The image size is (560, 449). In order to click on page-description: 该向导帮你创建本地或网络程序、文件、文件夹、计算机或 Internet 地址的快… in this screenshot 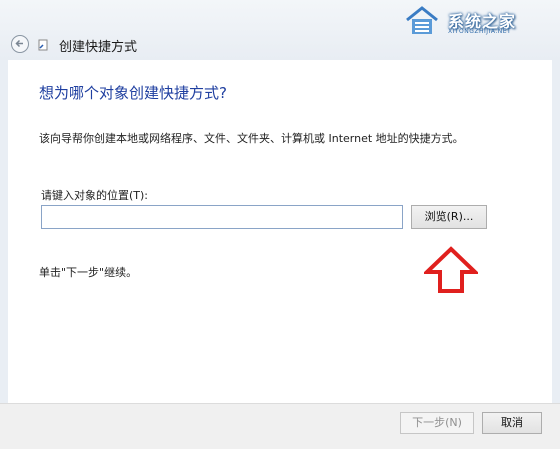, I will do `click(251, 138)`.